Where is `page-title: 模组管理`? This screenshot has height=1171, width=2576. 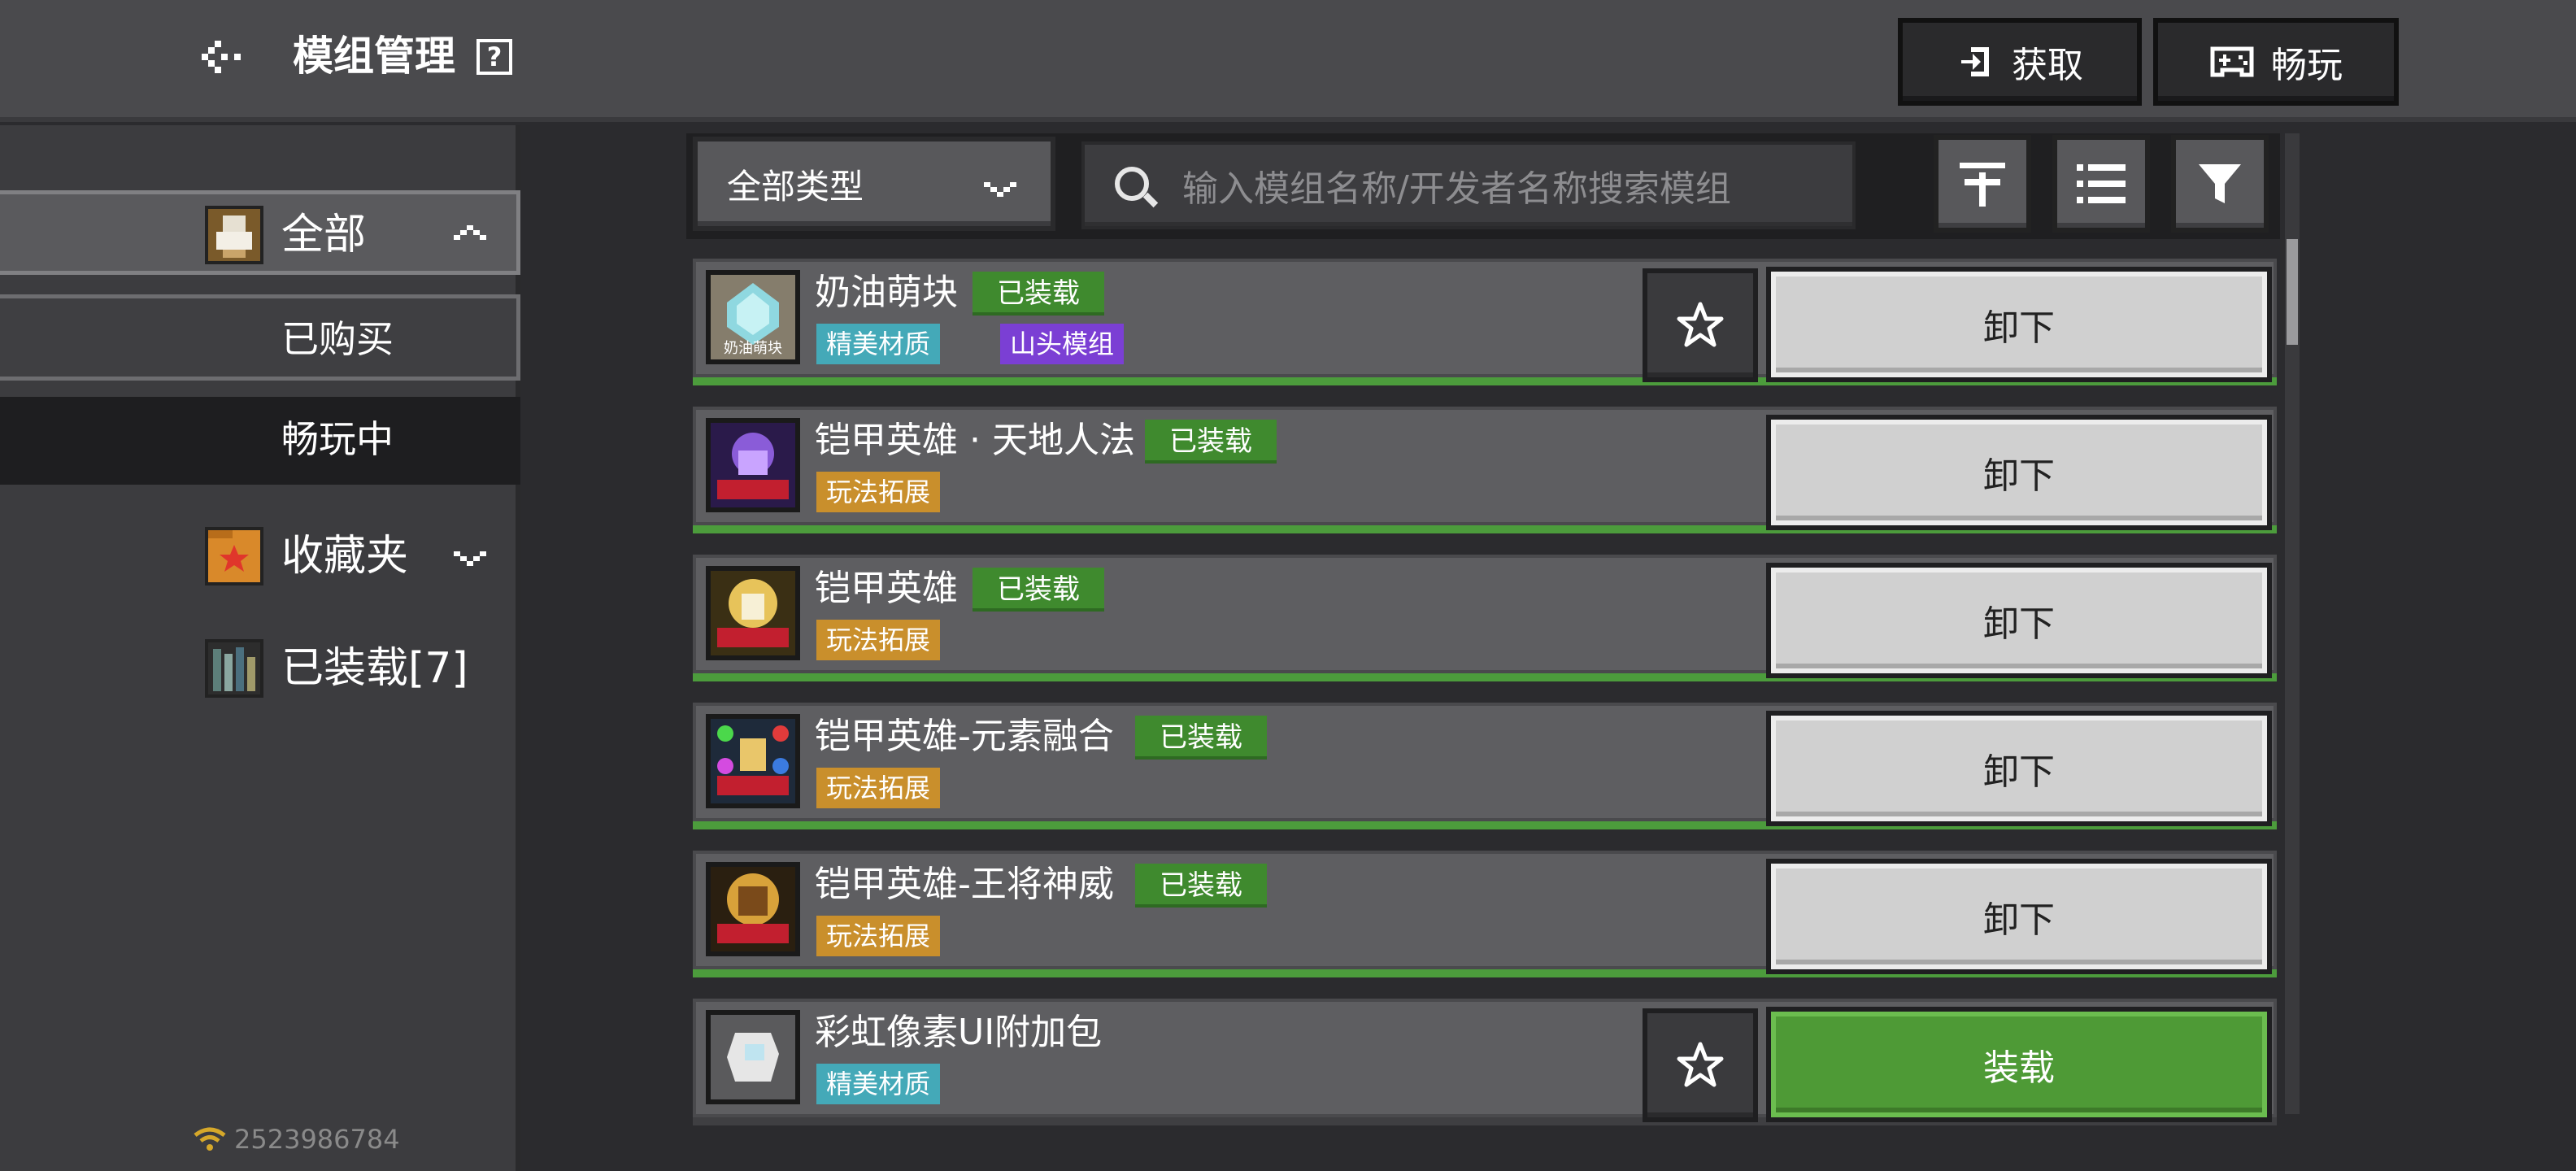
page-title: 模组管理 is located at coordinates (374, 56).